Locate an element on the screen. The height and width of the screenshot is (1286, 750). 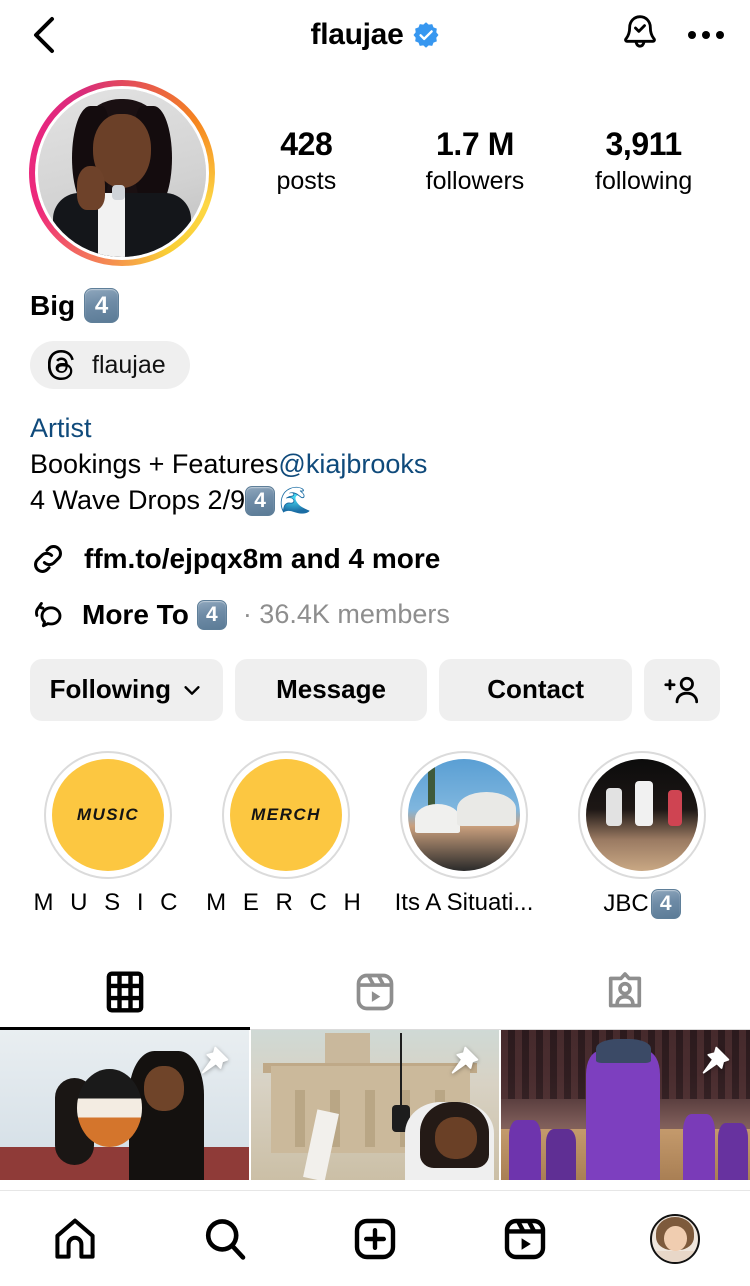
notifications-button is located at coordinates (640, 35).